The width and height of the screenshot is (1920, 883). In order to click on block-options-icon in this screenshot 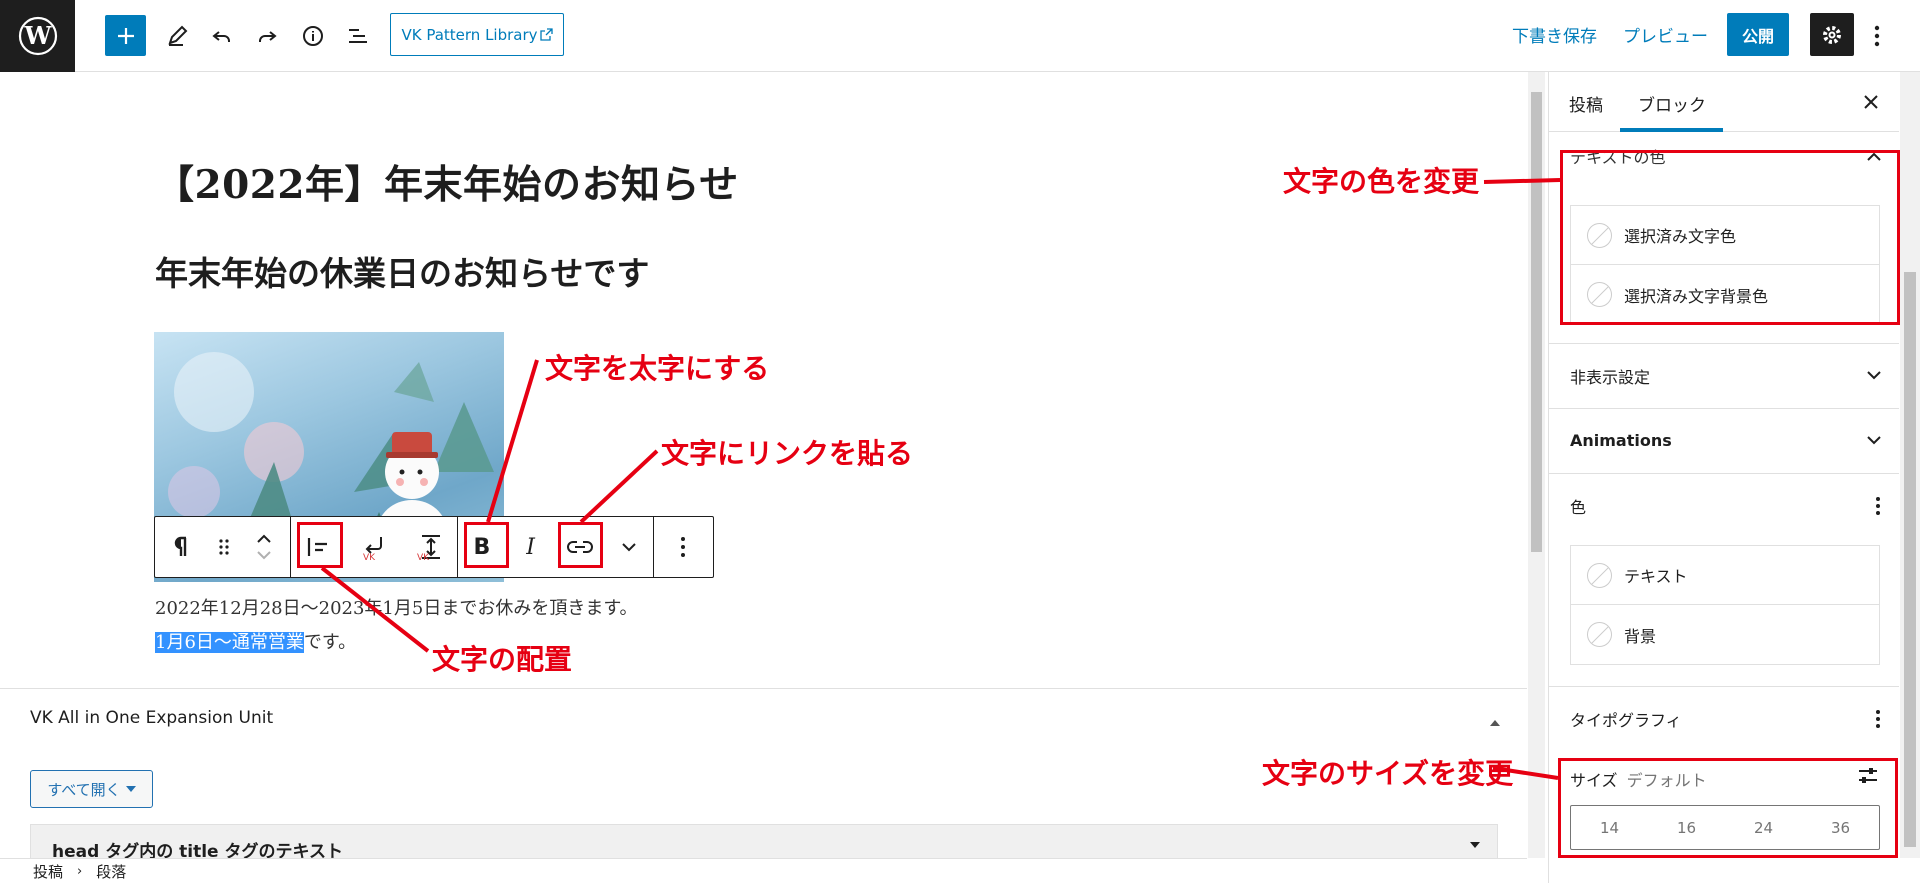, I will do `click(683, 547)`.